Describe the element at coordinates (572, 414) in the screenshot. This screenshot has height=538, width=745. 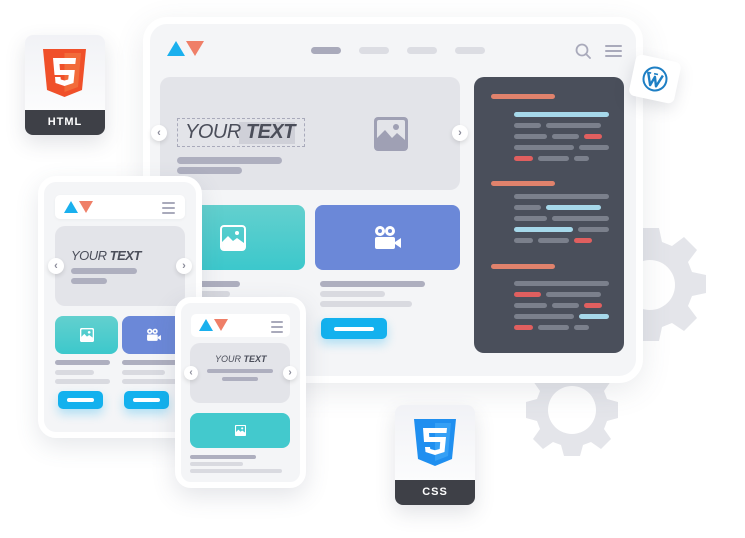
I see `small-gear-icon` at that location.